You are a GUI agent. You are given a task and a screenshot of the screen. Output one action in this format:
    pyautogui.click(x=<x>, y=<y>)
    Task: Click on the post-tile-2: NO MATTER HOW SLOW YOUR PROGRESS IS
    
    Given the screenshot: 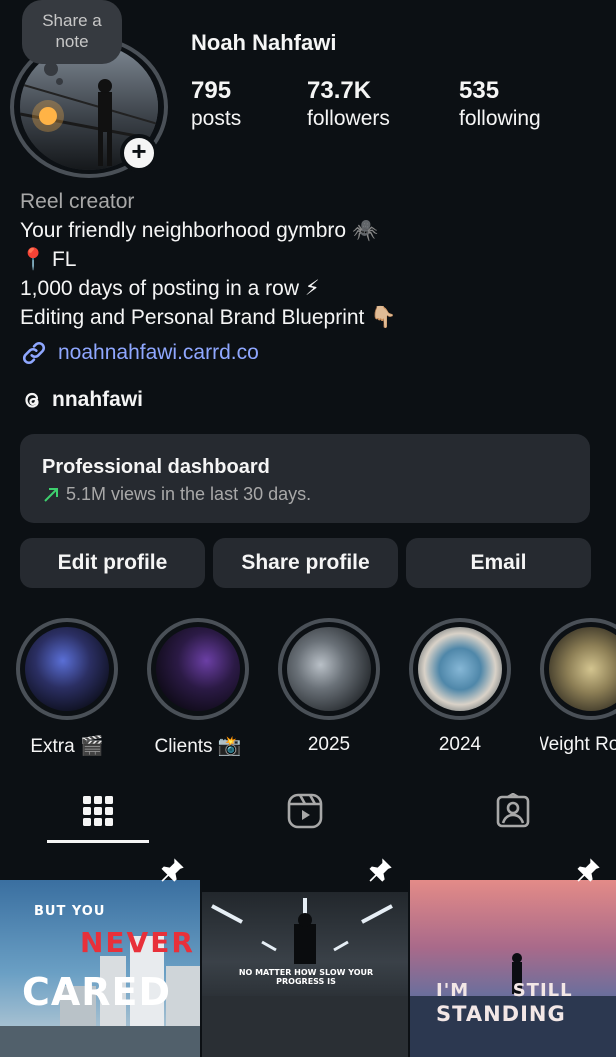 What is the action you would take?
    pyautogui.click(x=305, y=951)
    